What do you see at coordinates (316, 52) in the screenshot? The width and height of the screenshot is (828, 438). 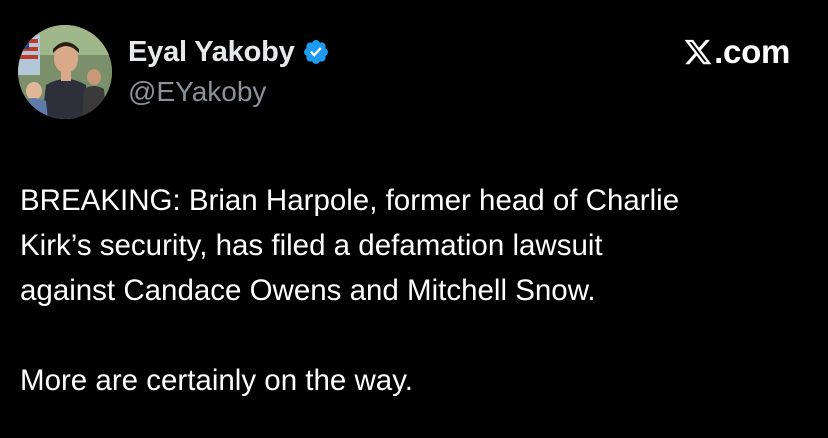 I see `verified-badge-icon` at bounding box center [316, 52].